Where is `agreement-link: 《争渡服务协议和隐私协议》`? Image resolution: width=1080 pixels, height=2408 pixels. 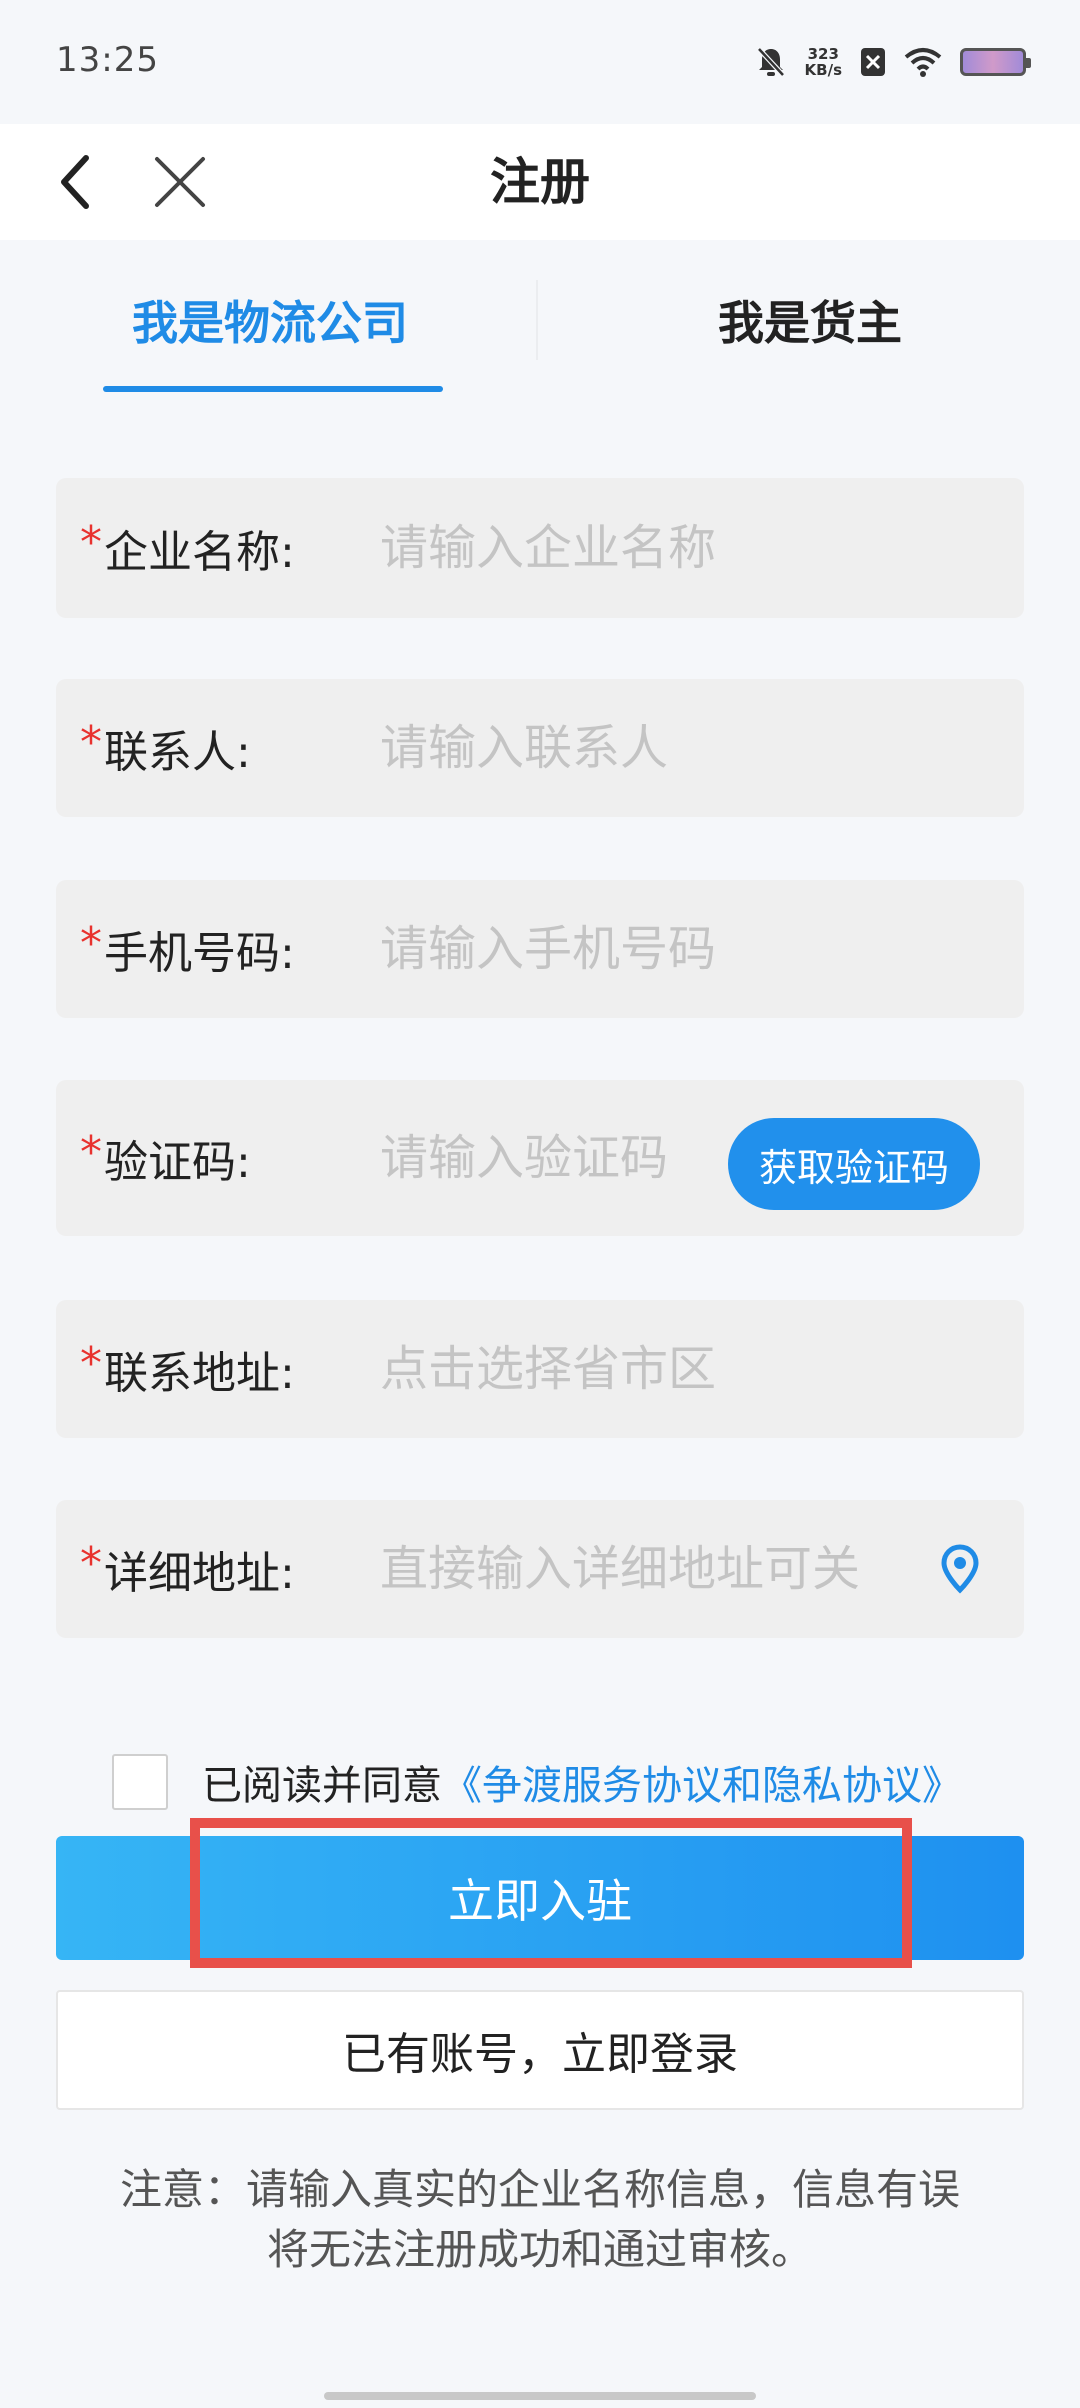
agreement-link: 《争渡服务协议和隐私协议》 is located at coordinates (702, 1782).